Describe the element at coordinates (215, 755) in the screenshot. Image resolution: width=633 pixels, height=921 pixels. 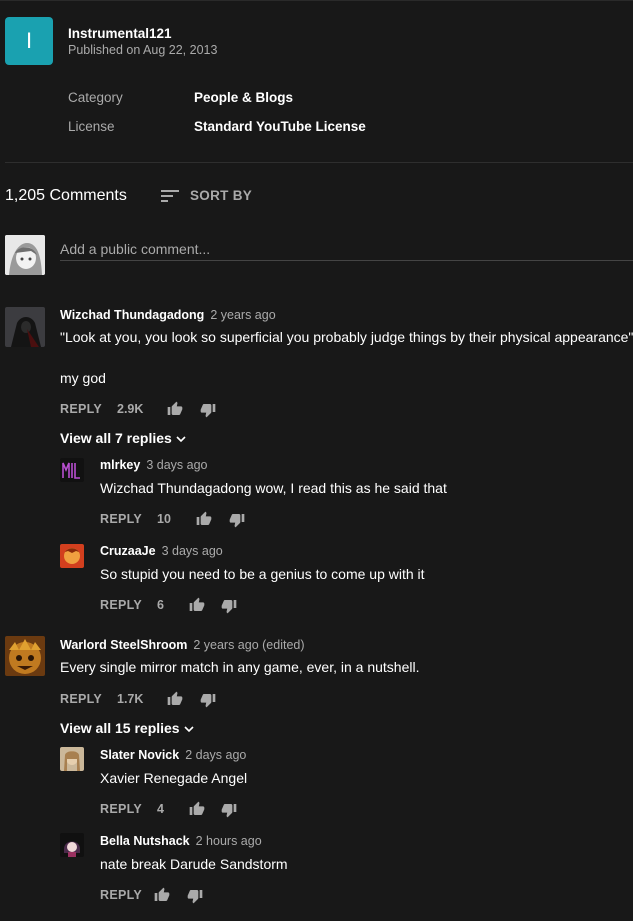
I see `reply-time: 2 days ago` at that location.